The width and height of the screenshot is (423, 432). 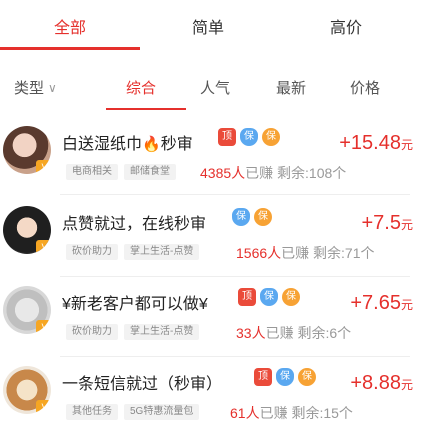 What do you see at coordinates (245, 413) in the screenshot?
I see `earned-count: 61人` at bounding box center [245, 413].